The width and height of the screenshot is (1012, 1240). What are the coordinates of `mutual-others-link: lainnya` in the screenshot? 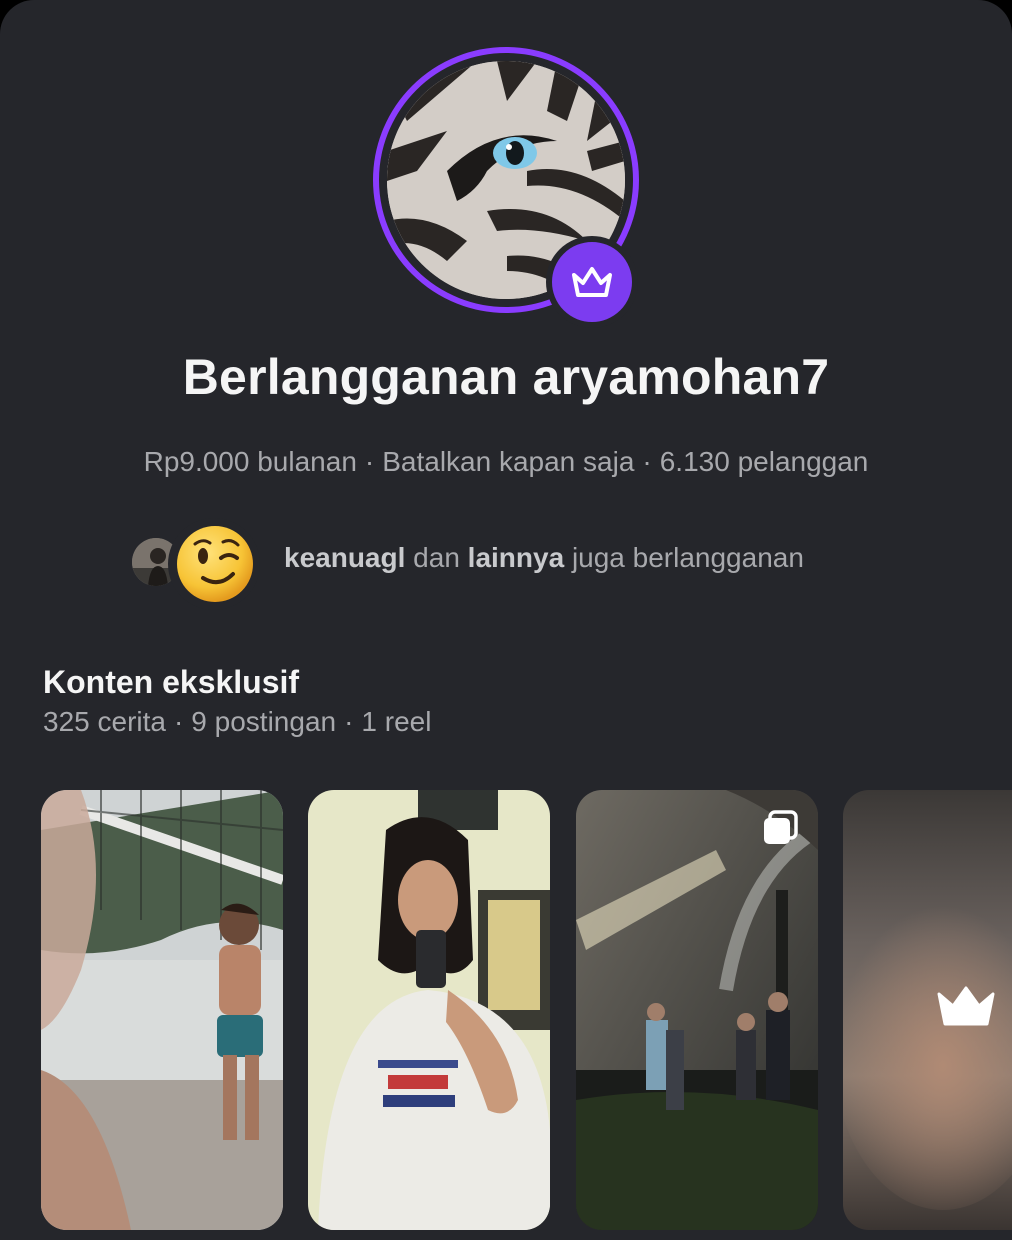 It's located at (516, 557).